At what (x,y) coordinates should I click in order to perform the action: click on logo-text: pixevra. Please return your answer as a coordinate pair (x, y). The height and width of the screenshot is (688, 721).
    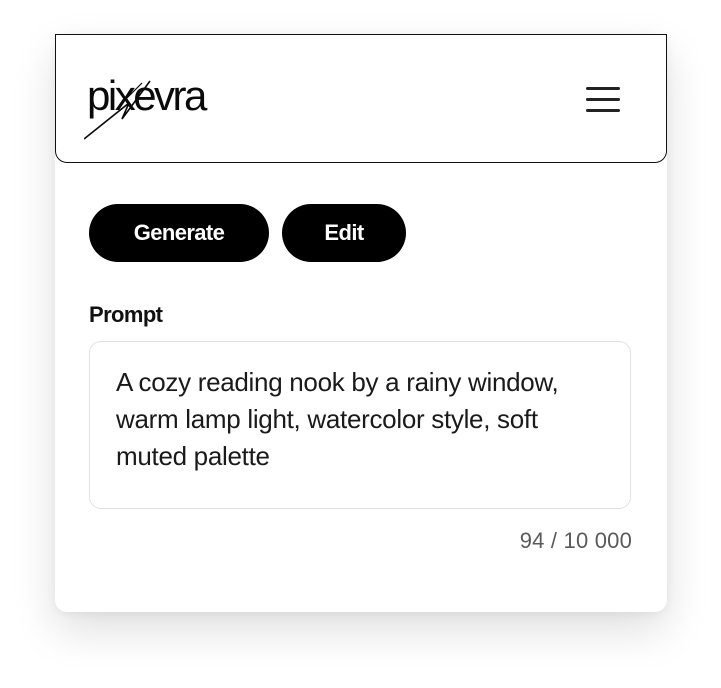
    Looking at the image, I should click on (147, 95).